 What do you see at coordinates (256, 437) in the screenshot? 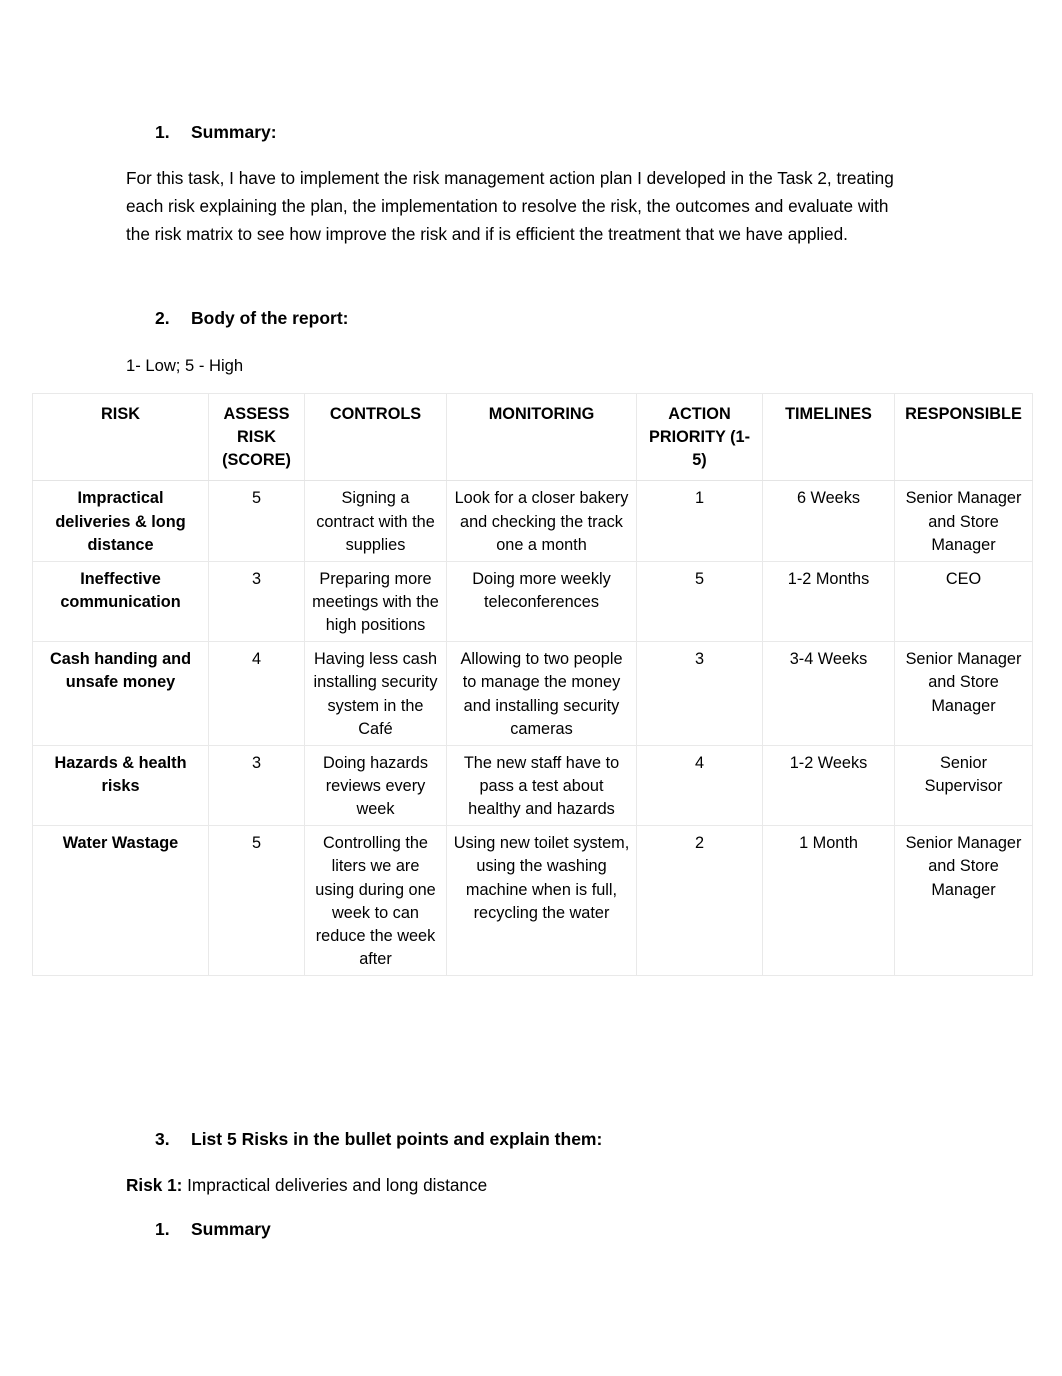
I see `column-header-assess-risk-score: ASSESS RISK (SCORE)` at bounding box center [256, 437].